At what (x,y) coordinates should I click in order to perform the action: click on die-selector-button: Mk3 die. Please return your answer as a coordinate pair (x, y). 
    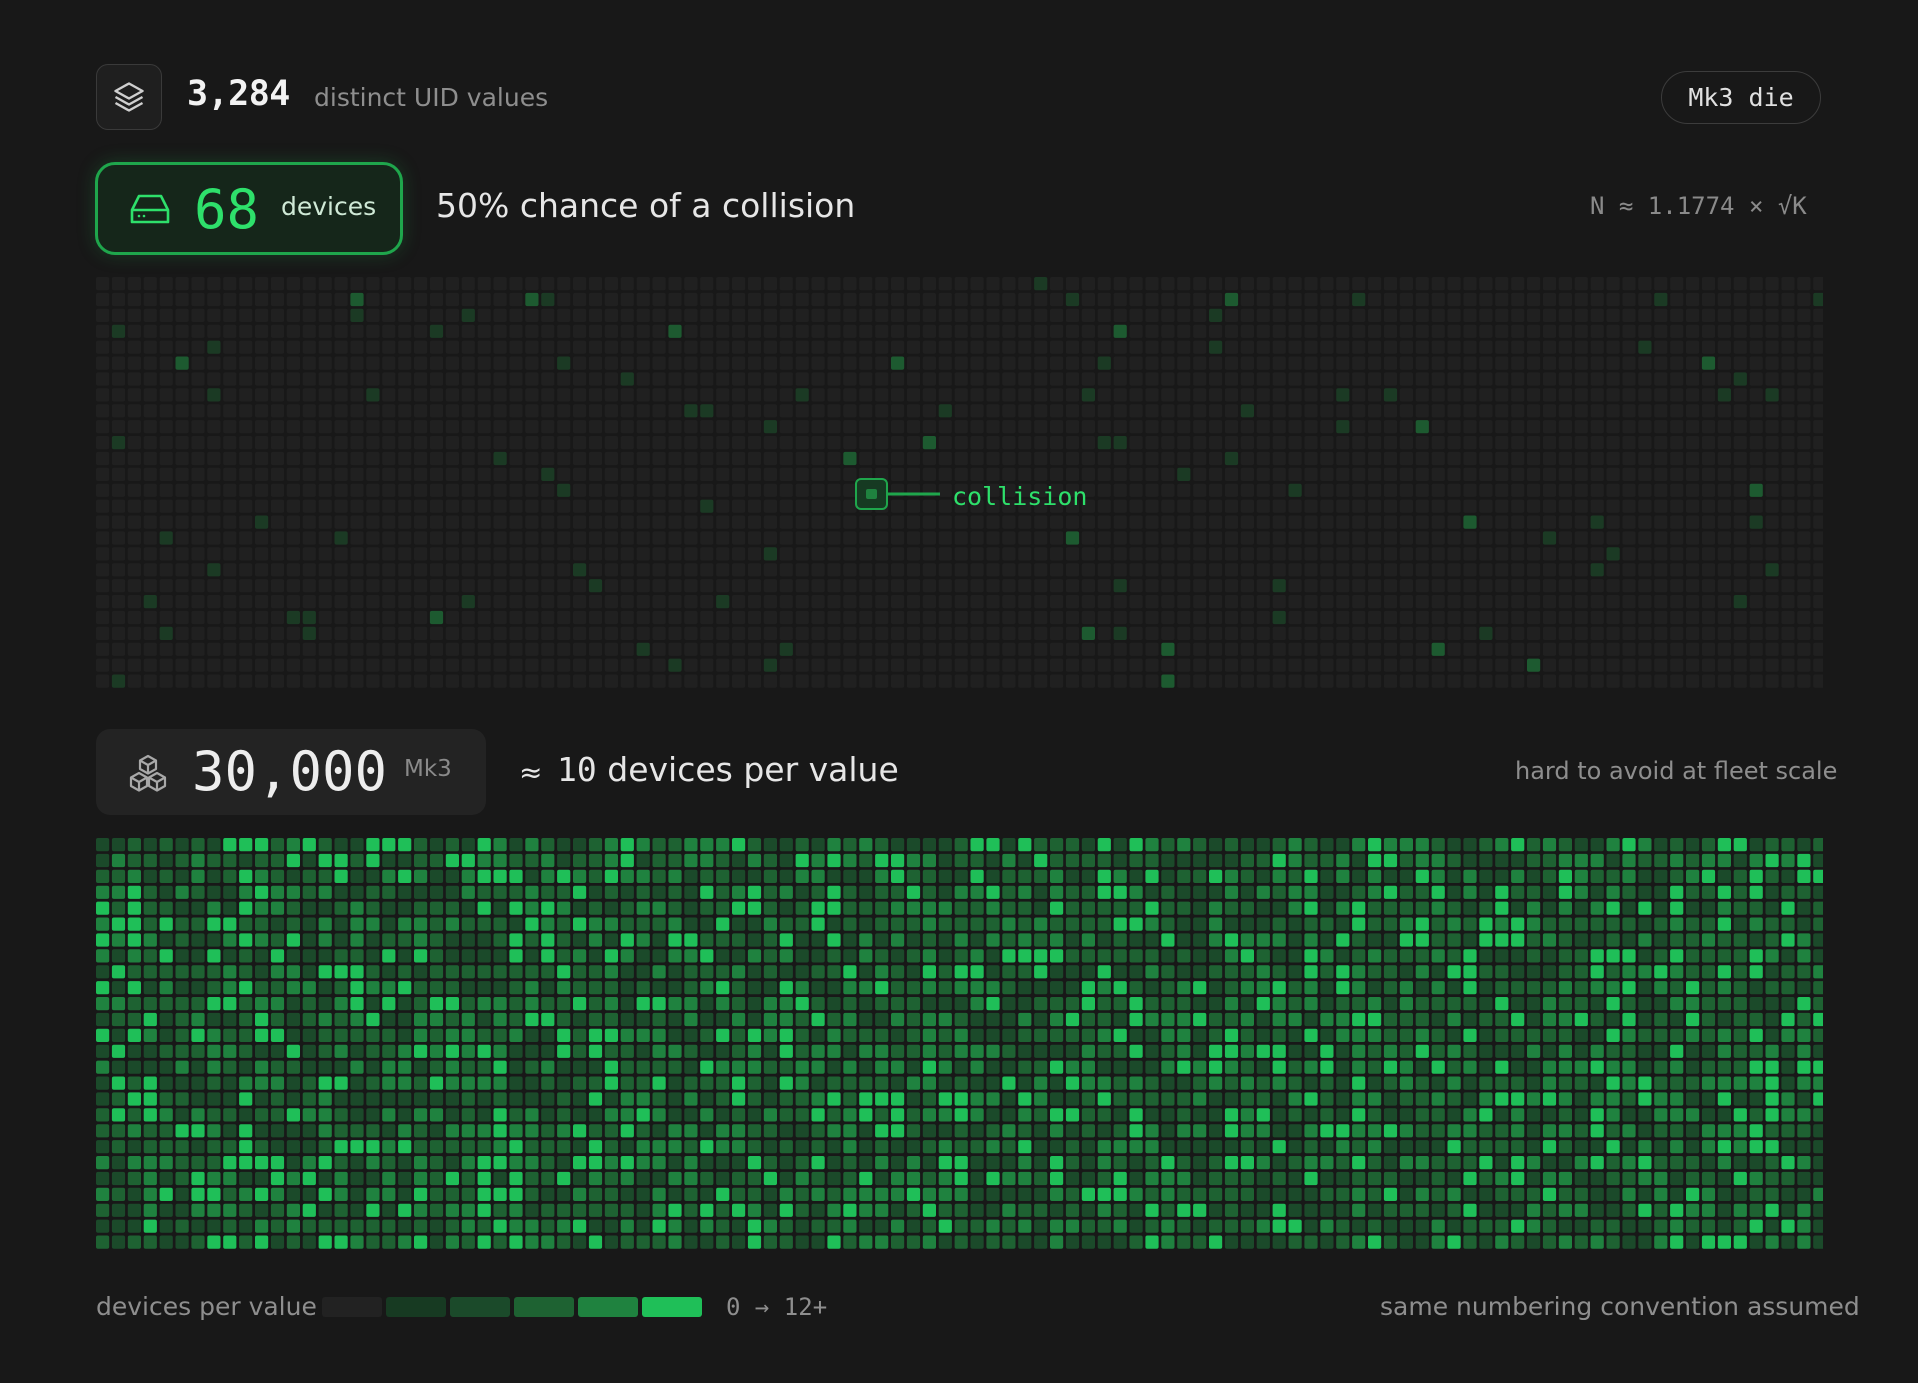
    Looking at the image, I should click on (1741, 97).